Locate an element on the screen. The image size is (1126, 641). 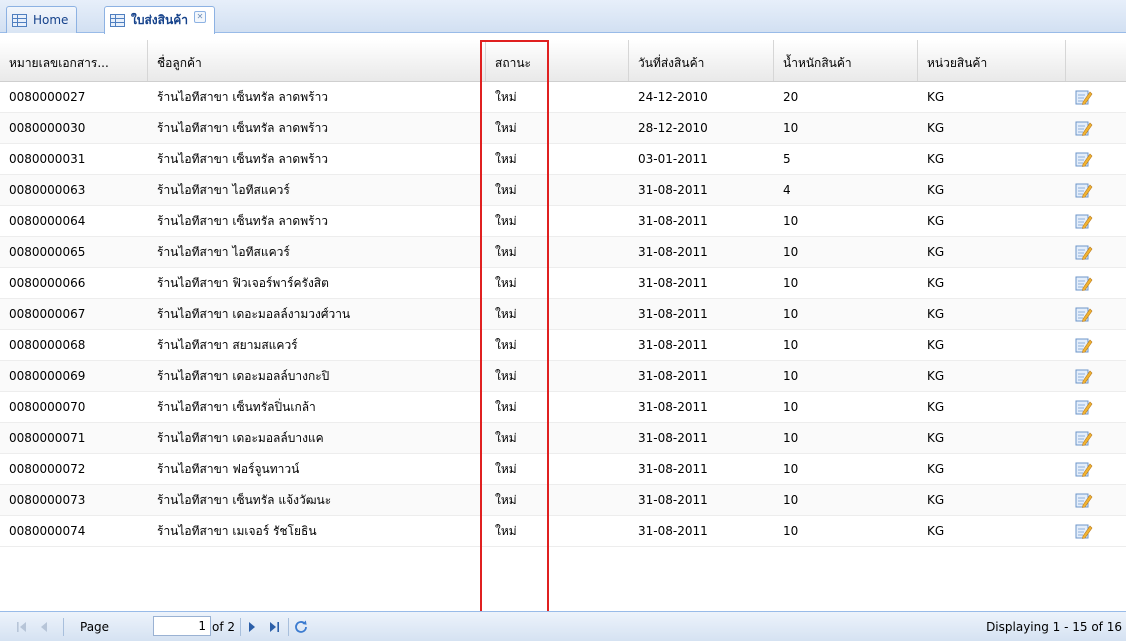
prev-page-button is located at coordinates (44, 627).